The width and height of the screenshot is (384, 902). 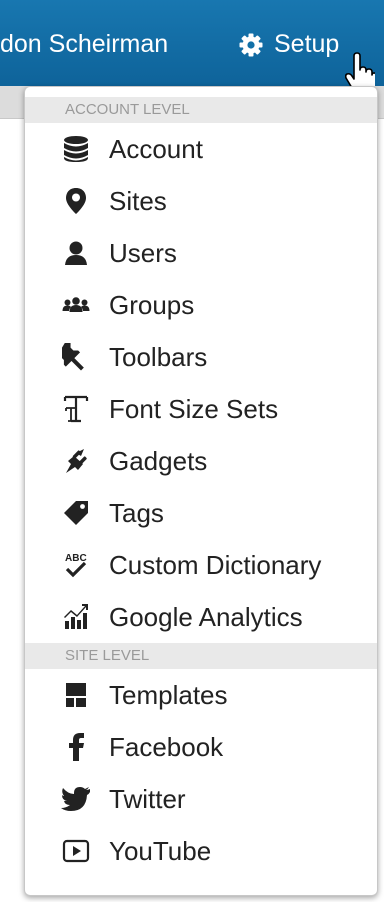 I want to click on wrench-icon, so click(x=76, y=357).